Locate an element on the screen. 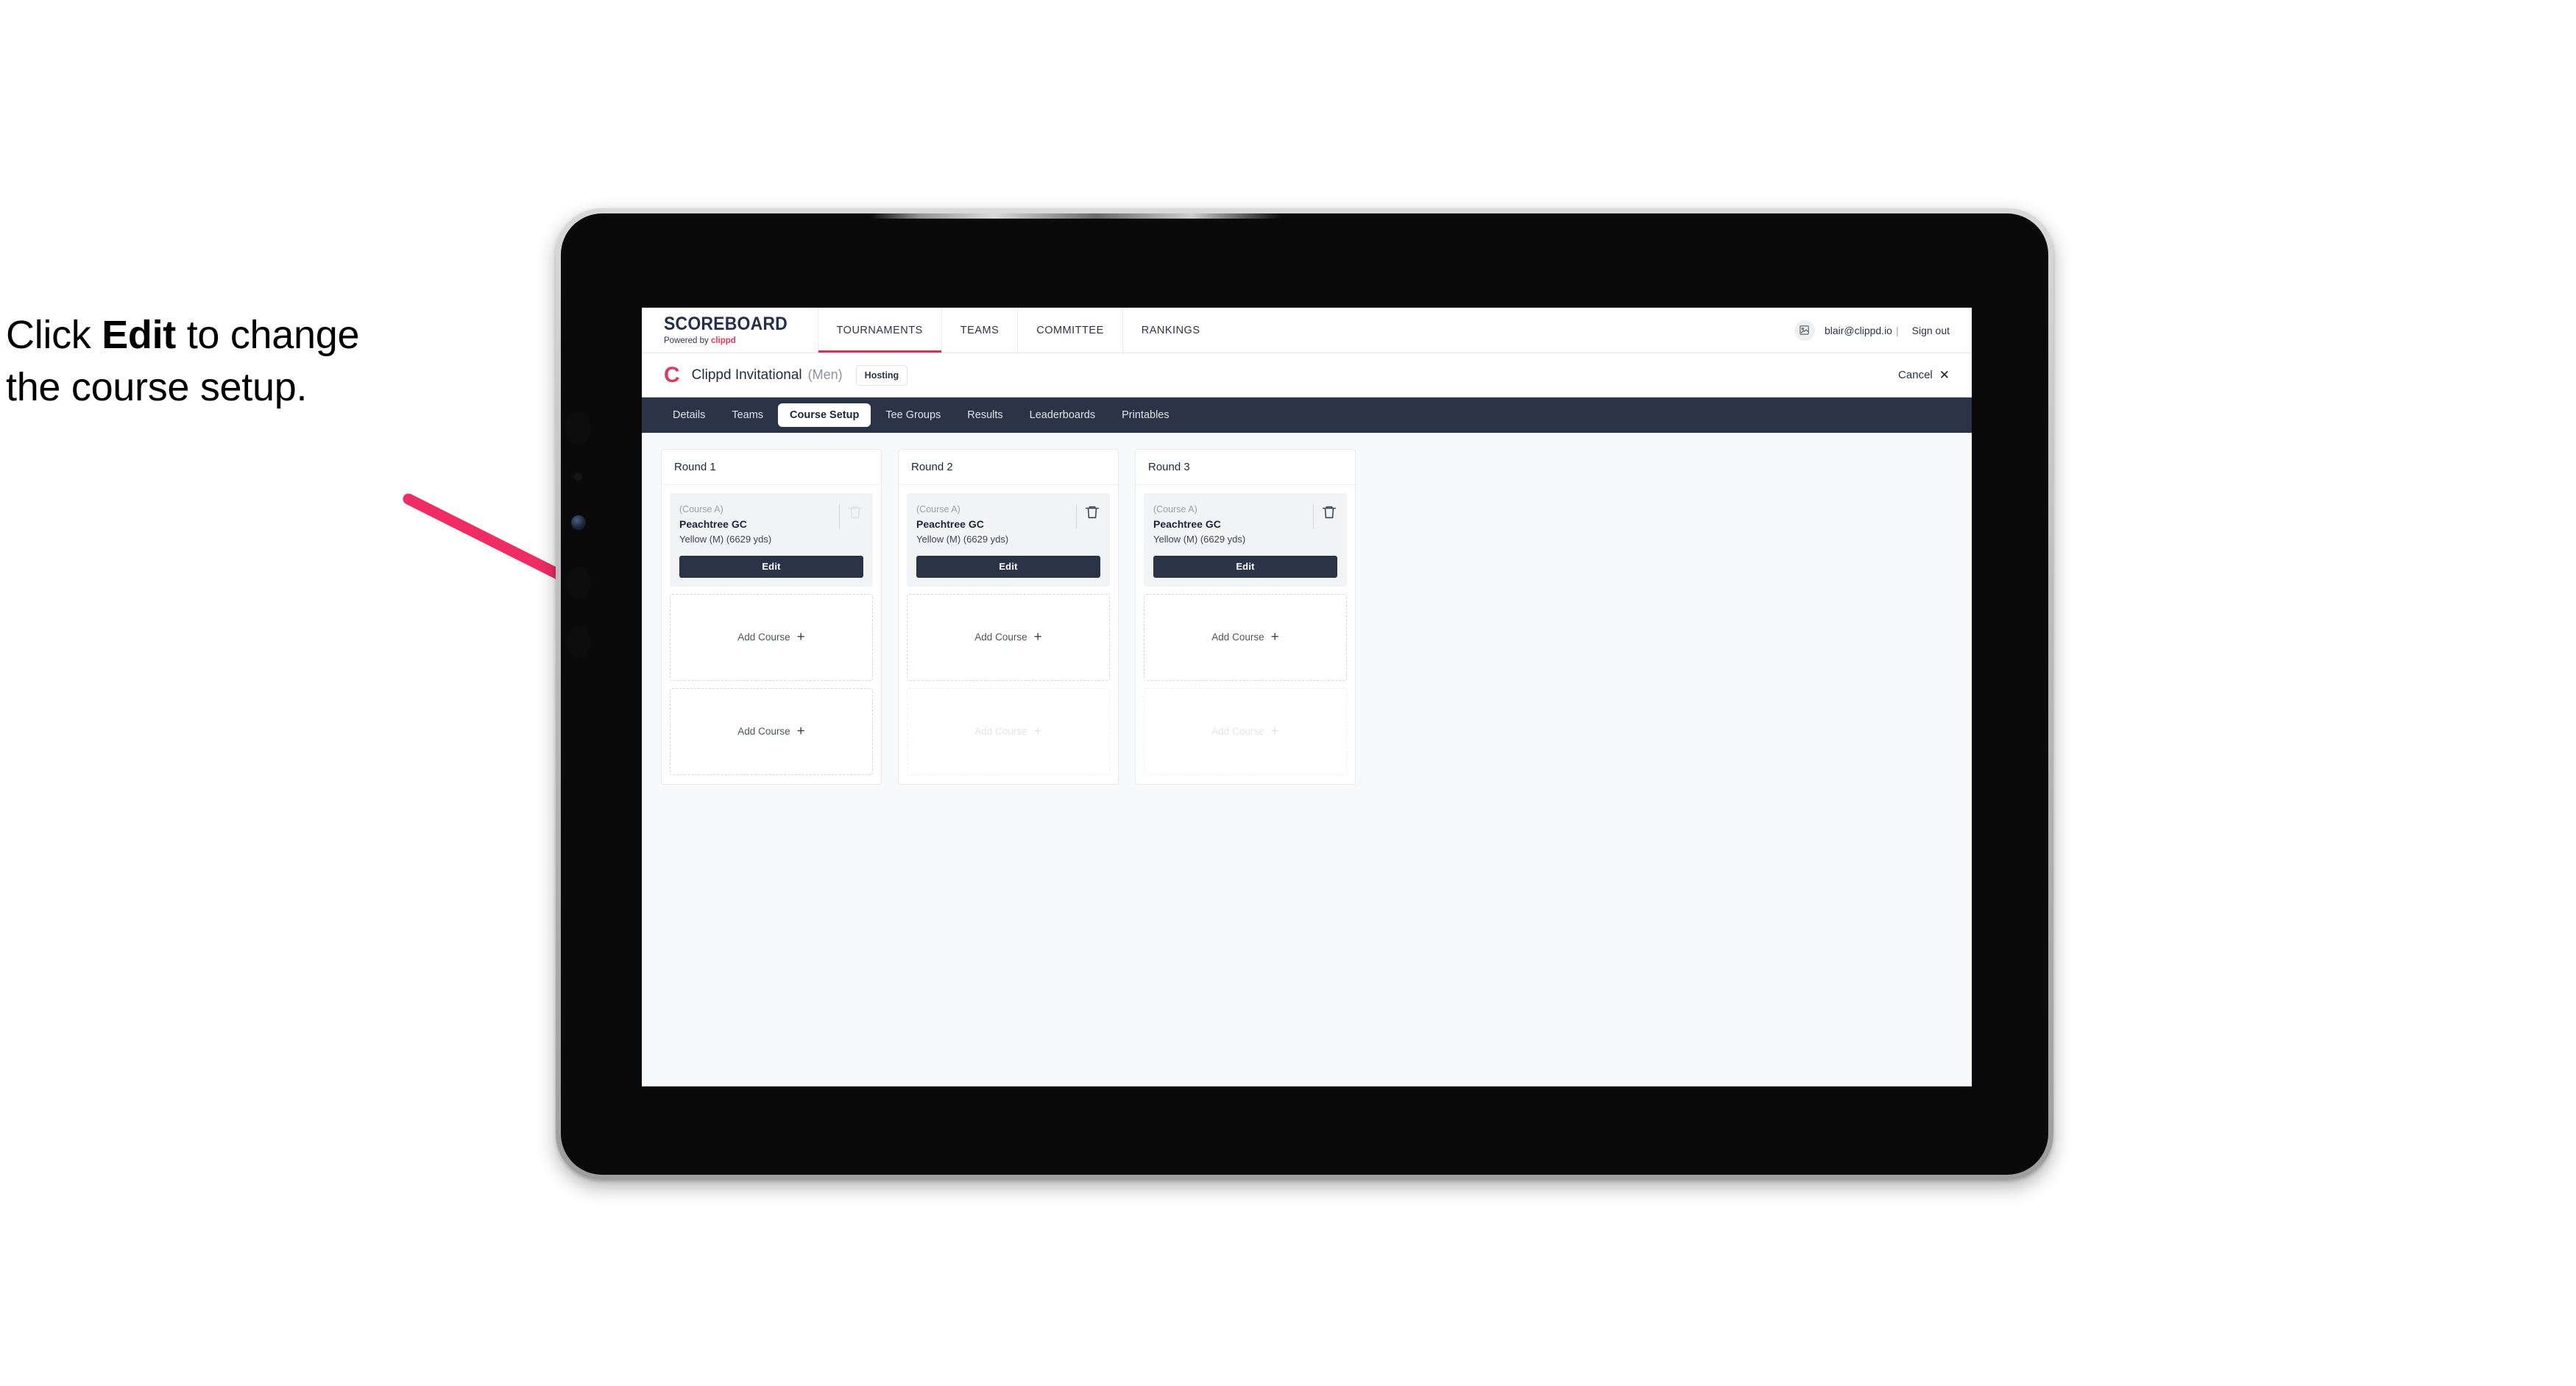  user-email: blair@clippd.io | is located at coordinates (1864, 330).